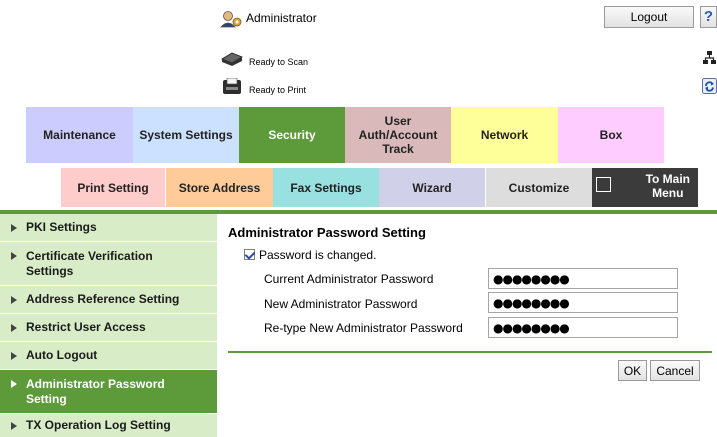 Image resolution: width=717 pixels, height=437 pixels. I want to click on tab-system-settings-label: System Settings, so click(186, 135).